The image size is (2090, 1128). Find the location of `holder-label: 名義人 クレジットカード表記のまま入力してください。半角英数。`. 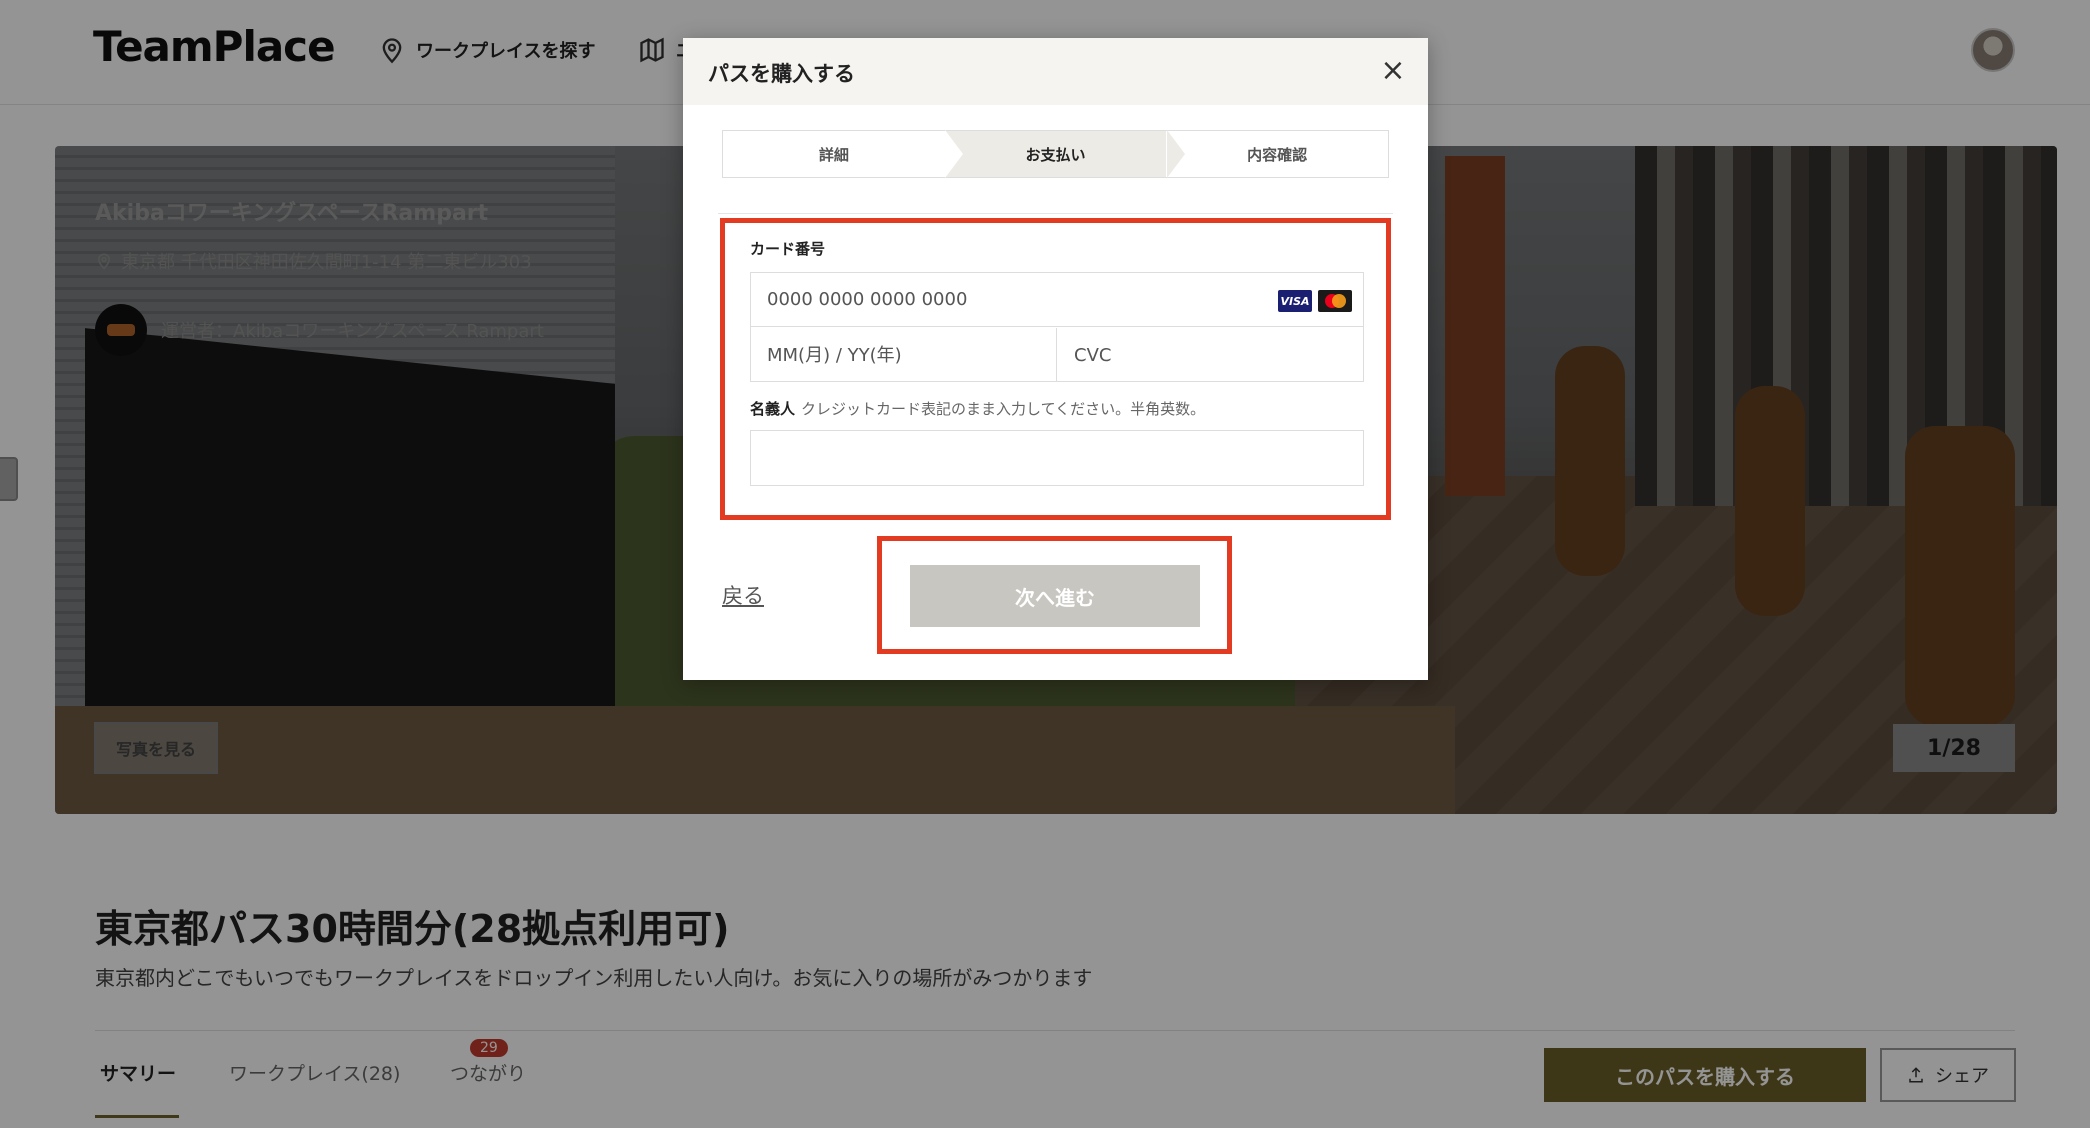

holder-label: 名義人 クレジットカード表記のまま入力してください。半角英数。 is located at coordinates (977, 408).